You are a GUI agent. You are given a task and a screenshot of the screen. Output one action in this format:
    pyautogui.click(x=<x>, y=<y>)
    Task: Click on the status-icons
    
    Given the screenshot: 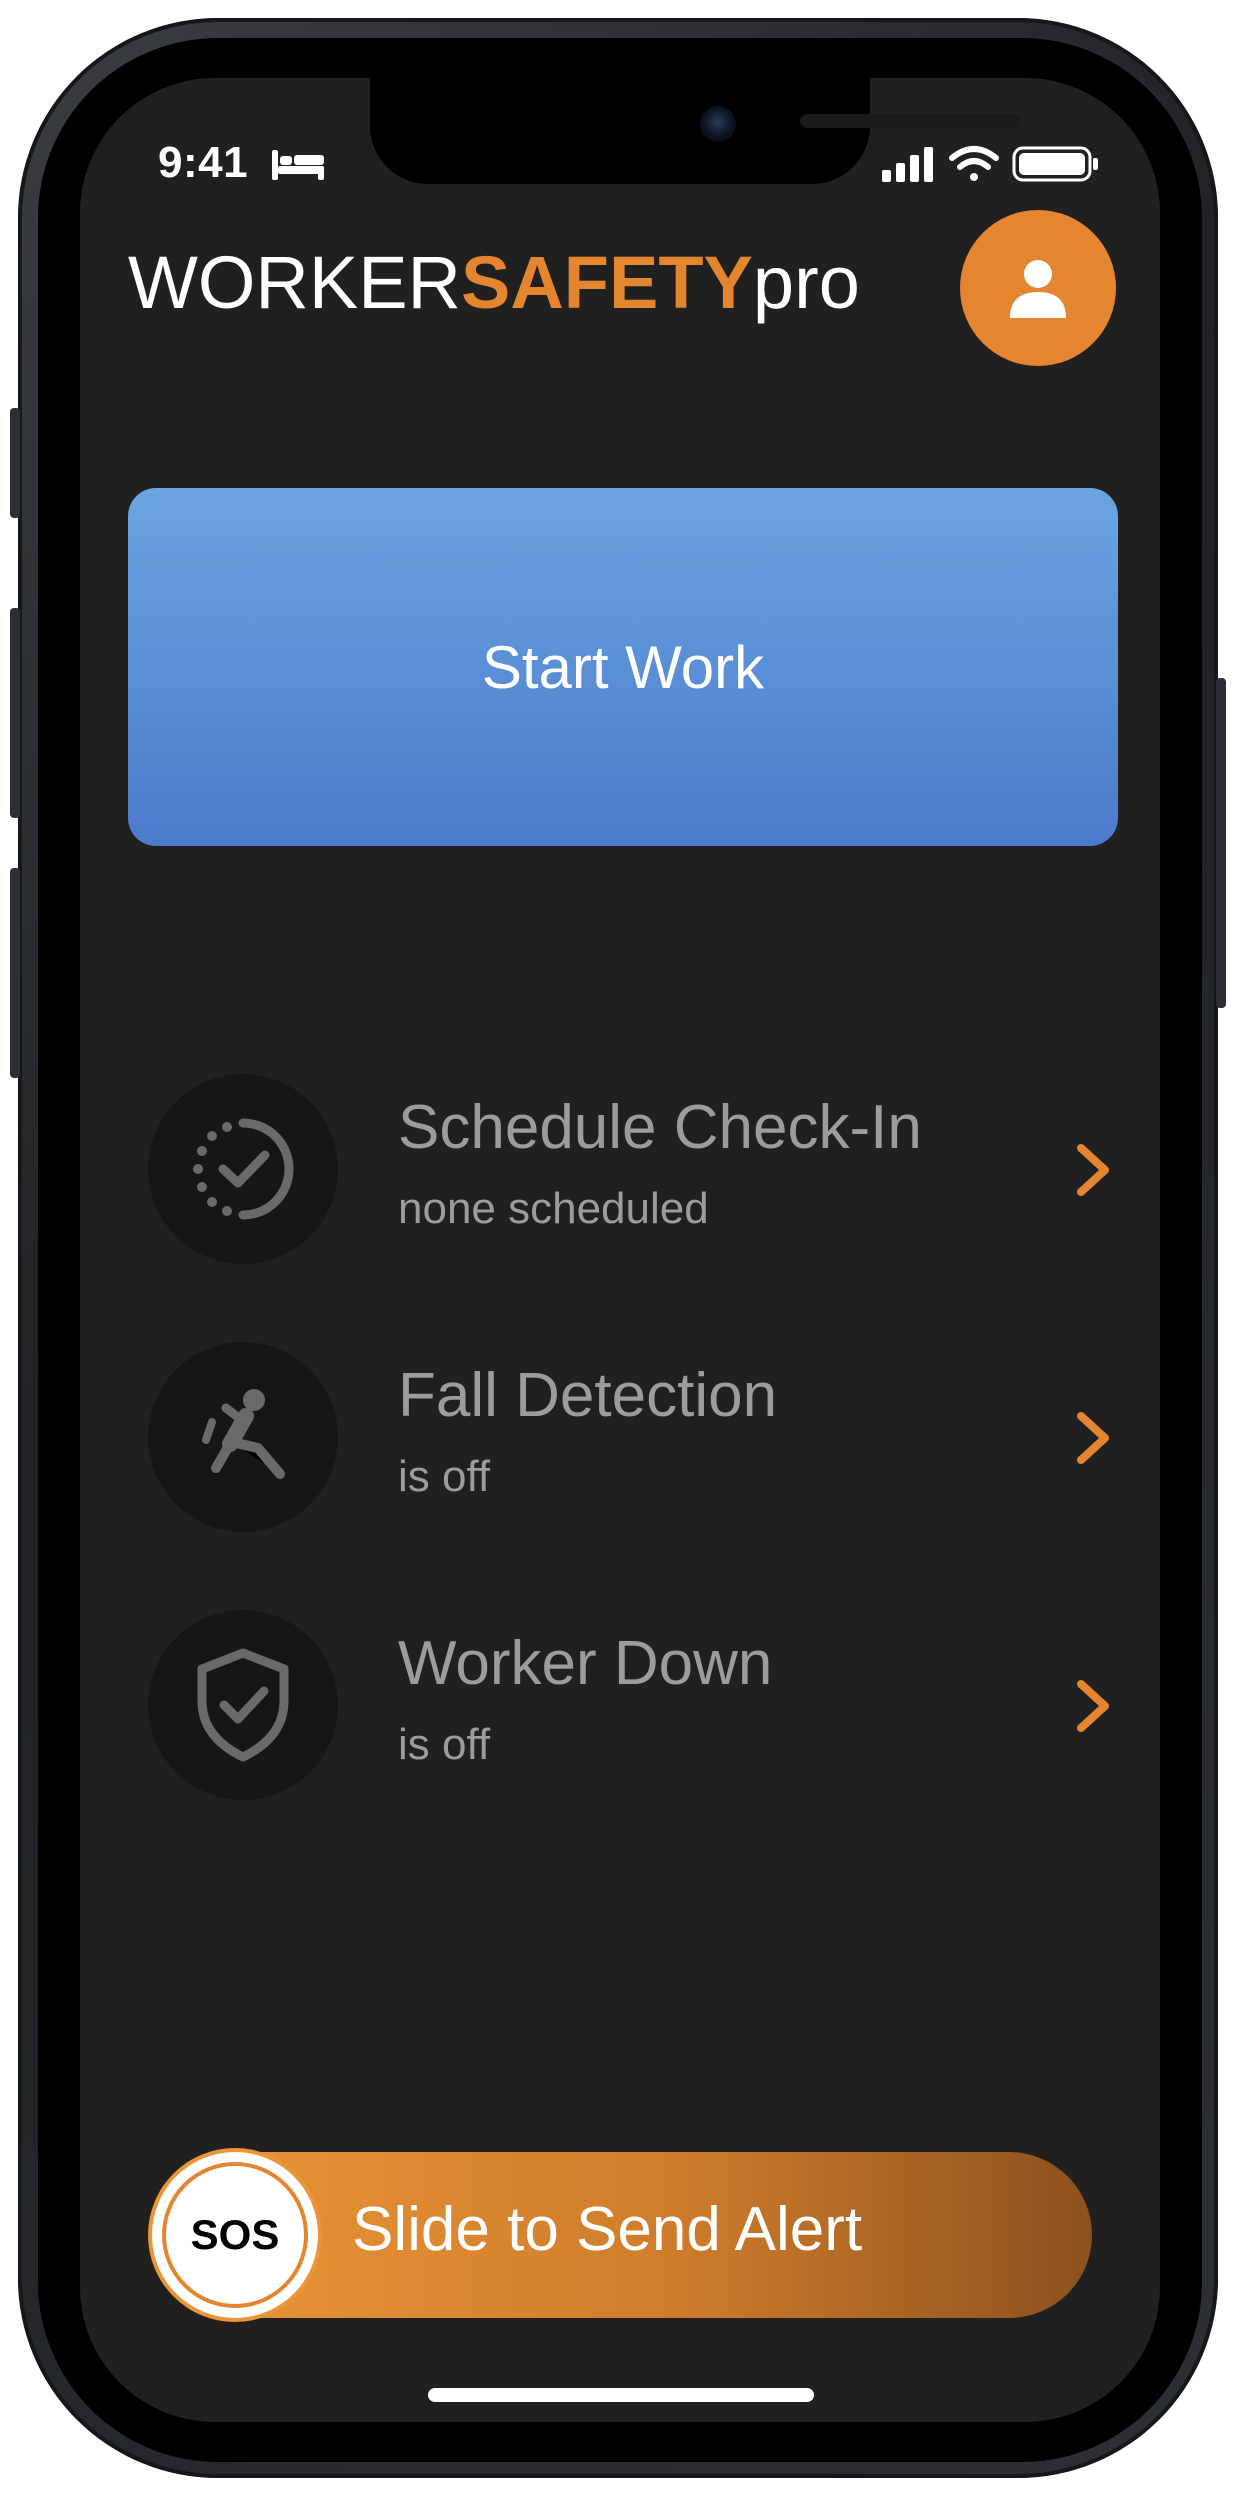 What is the action you would take?
    pyautogui.click(x=990, y=164)
    